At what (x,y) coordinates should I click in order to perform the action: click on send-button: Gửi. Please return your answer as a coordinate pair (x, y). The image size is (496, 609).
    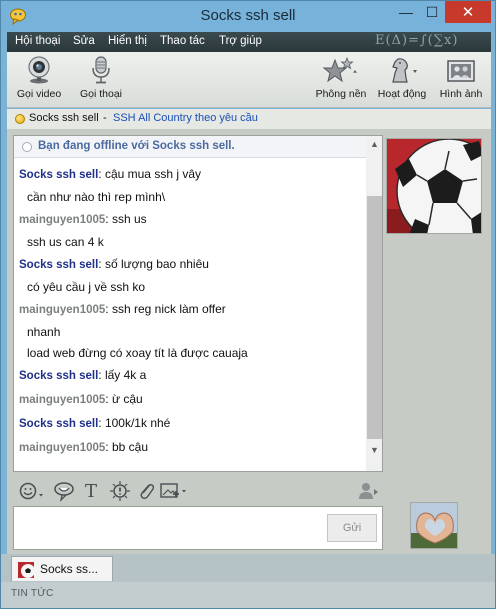
    Looking at the image, I should click on (352, 528).